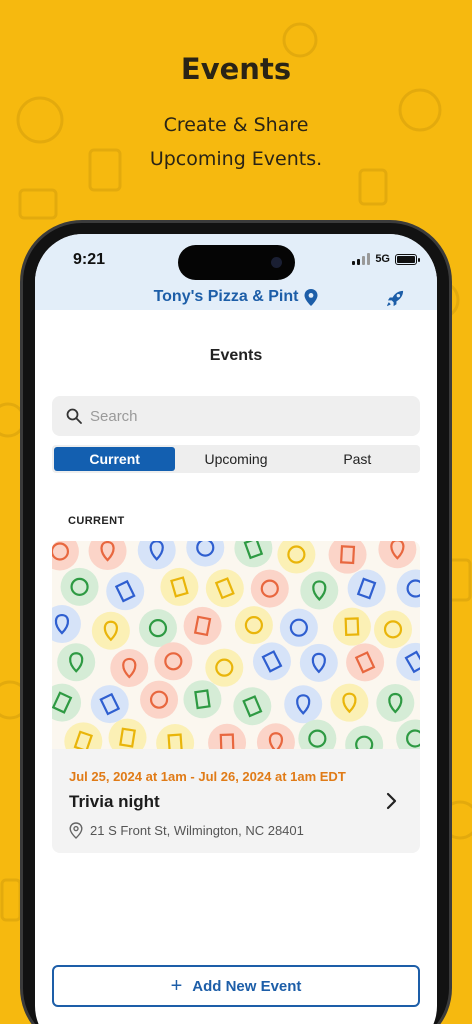 The width and height of the screenshot is (472, 1024). What do you see at coordinates (392, 801) in the screenshot?
I see `chevron-right-icon` at bounding box center [392, 801].